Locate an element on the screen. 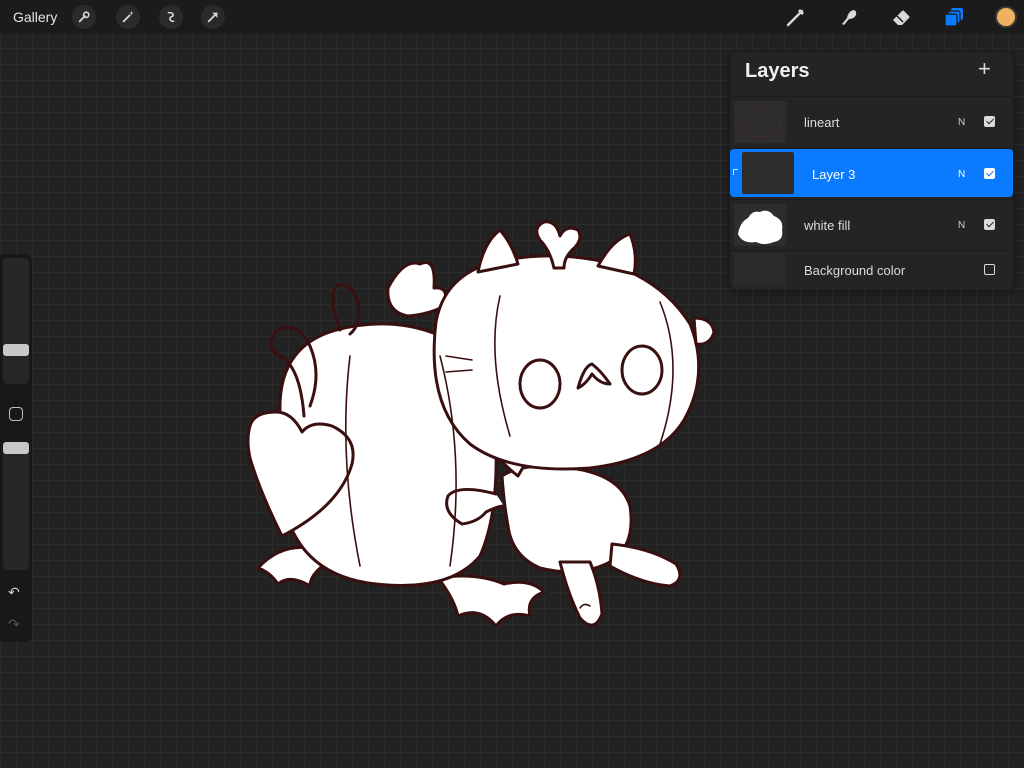 This screenshot has width=1024, height=768. undo-icon: ↶ is located at coordinates (14, 592).